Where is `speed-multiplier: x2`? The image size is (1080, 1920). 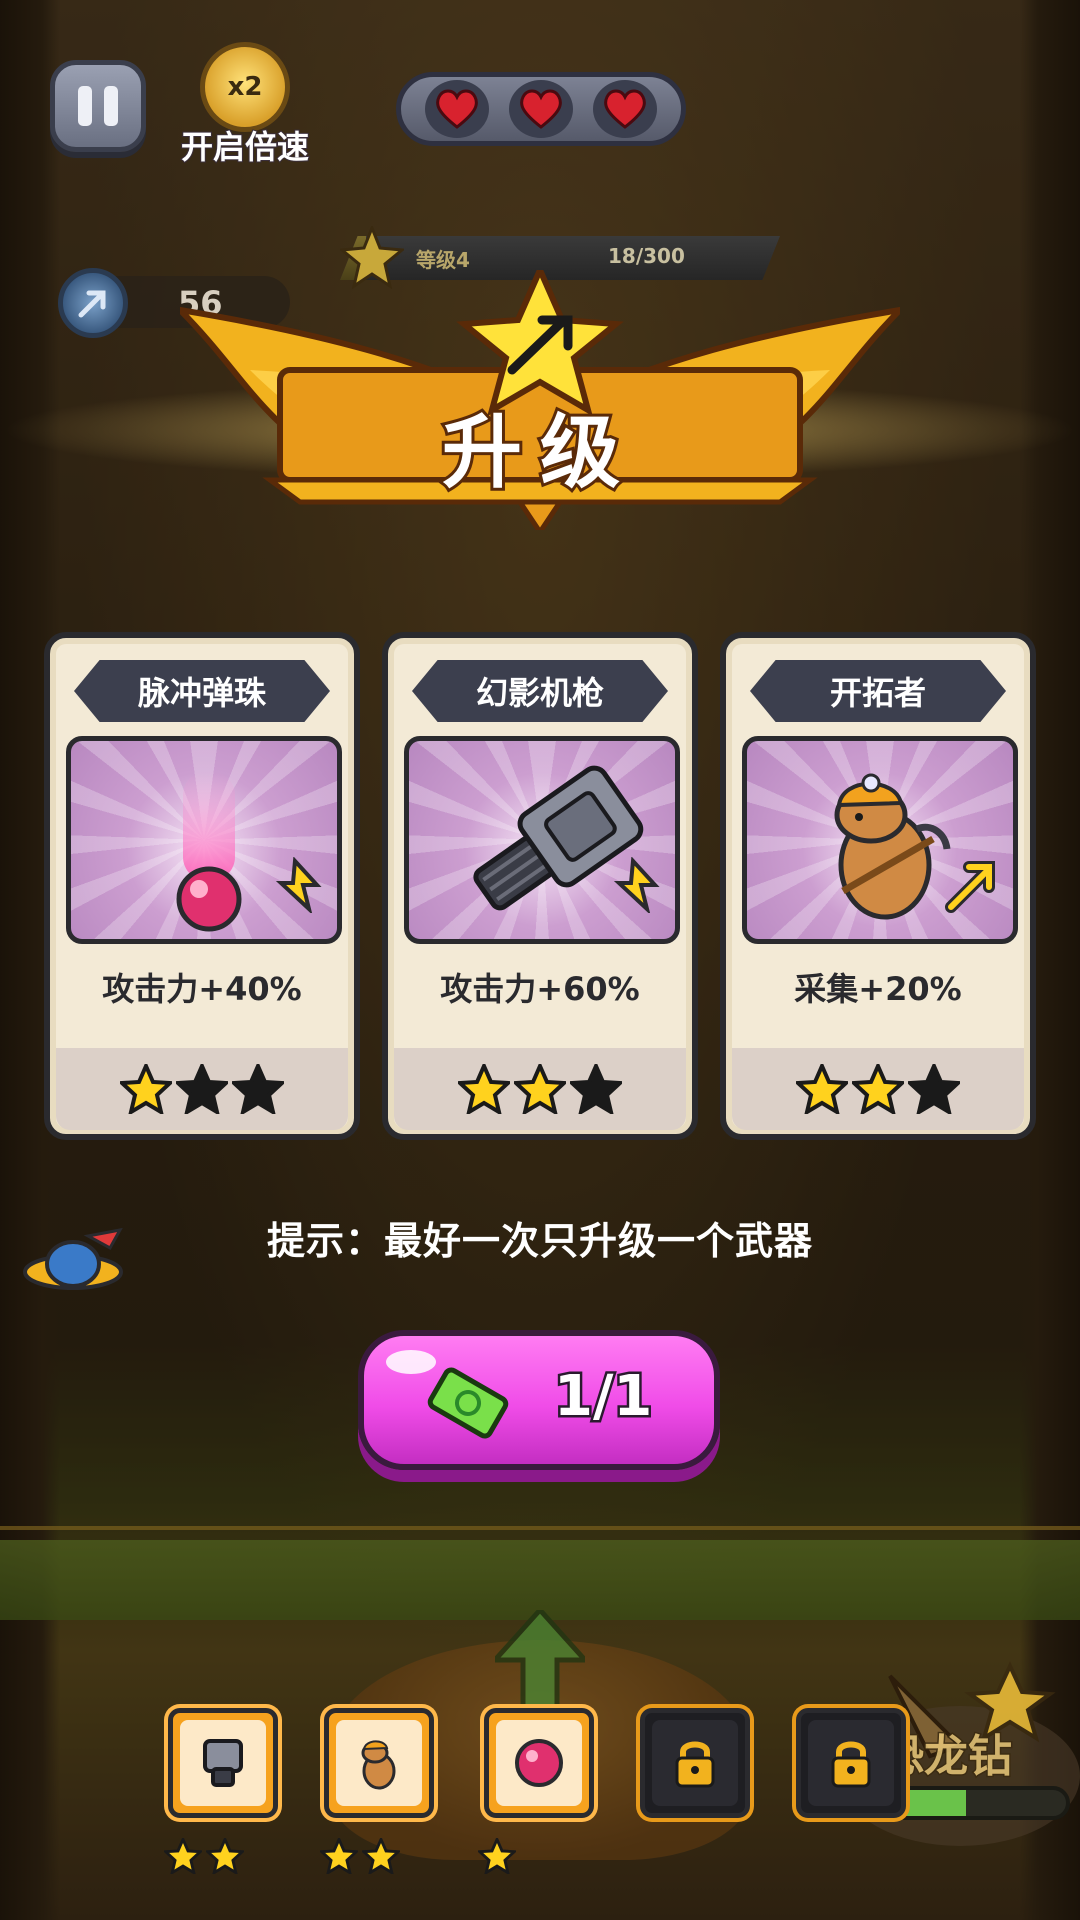
speed-multiplier: x2 is located at coordinates (245, 87).